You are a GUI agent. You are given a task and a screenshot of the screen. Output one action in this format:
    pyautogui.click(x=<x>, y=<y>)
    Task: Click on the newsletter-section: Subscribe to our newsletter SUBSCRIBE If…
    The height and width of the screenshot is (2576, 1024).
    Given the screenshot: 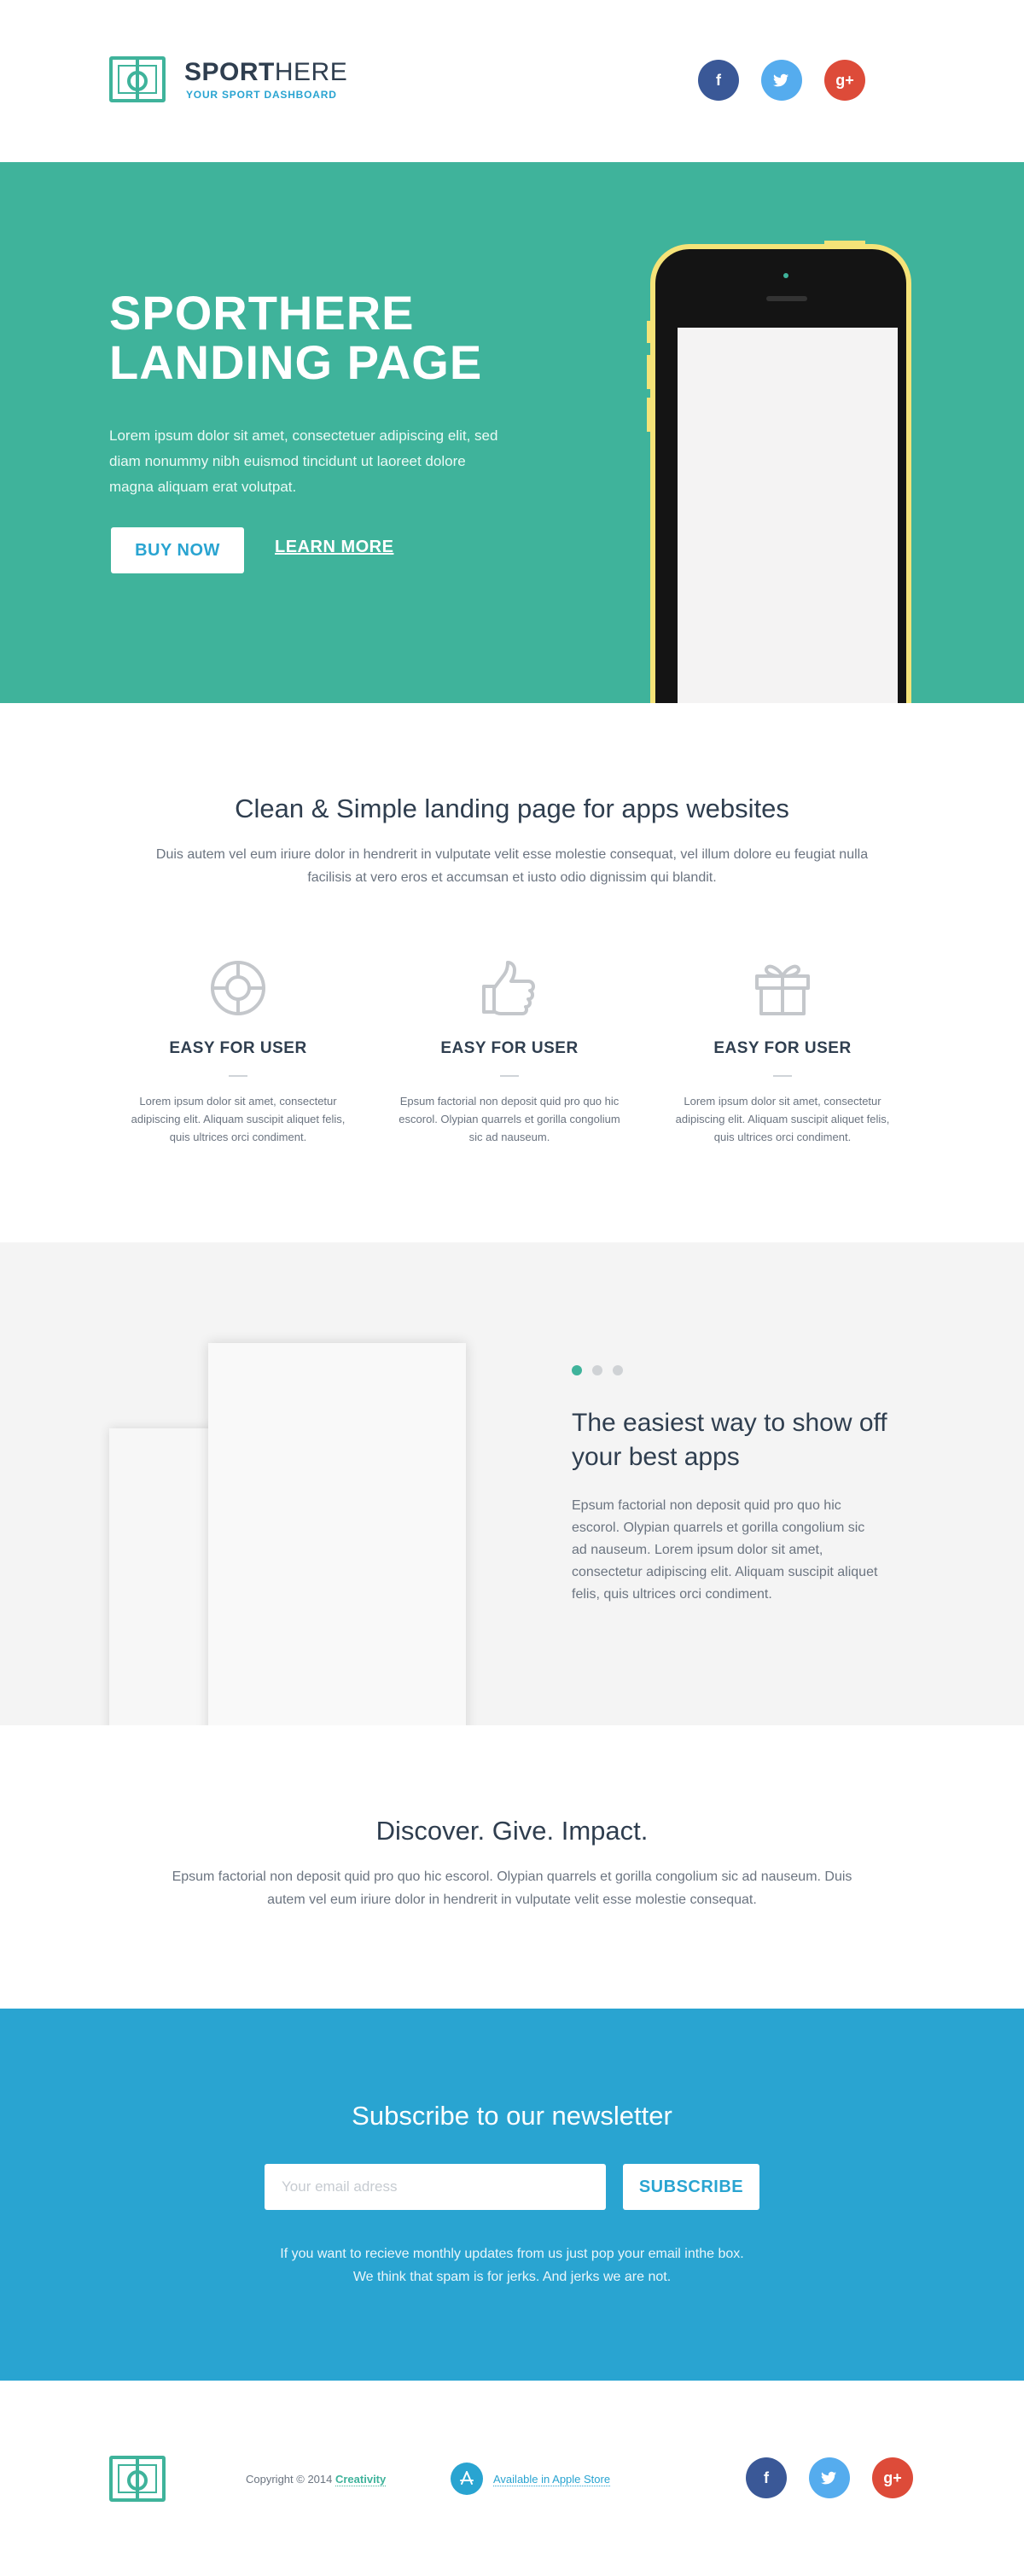 What is the action you would take?
    pyautogui.click(x=512, y=2195)
    